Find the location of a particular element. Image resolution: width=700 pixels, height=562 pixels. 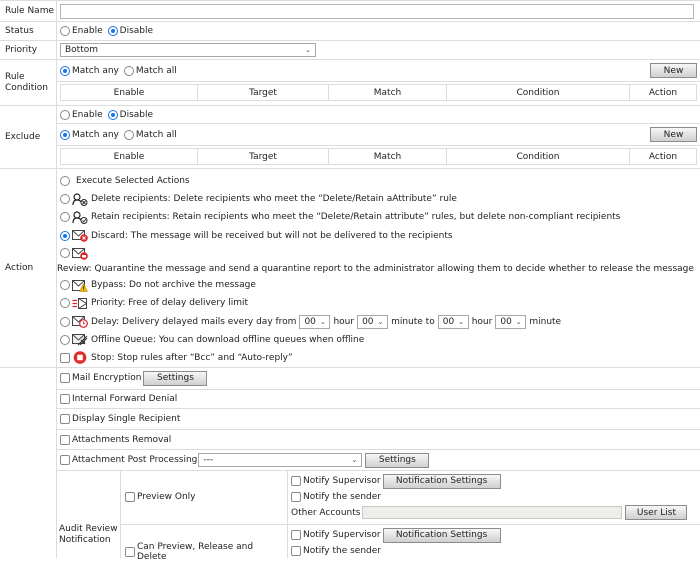

internal-forward-denial-checkbox: Internal Forward Denial is located at coordinates (118, 398).